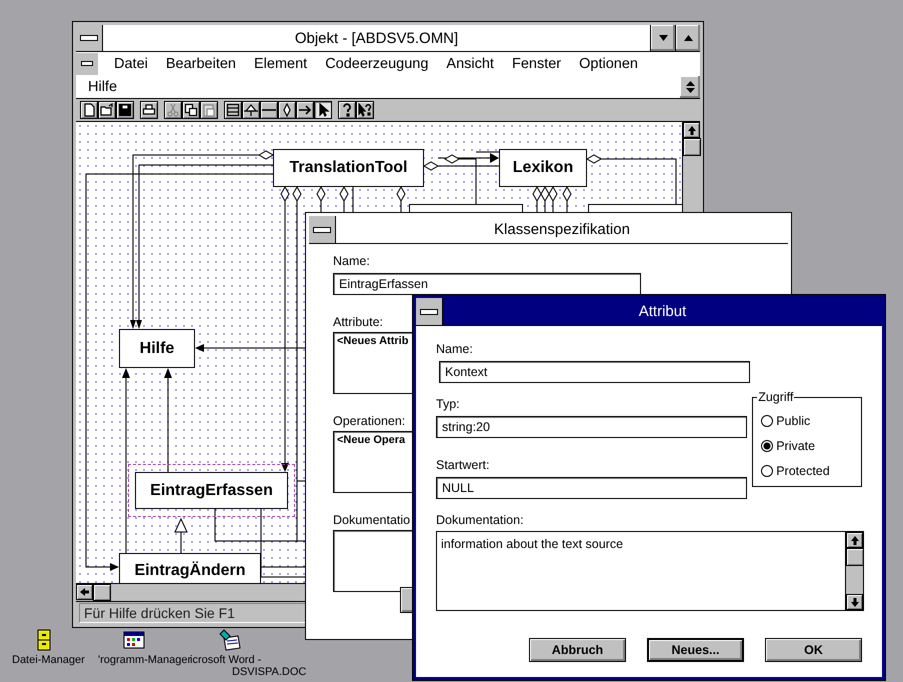 Image resolution: width=903 pixels, height=682 pixels. Describe the element at coordinates (663, 311) in the screenshot. I see `dialog-title: Attribut` at that location.